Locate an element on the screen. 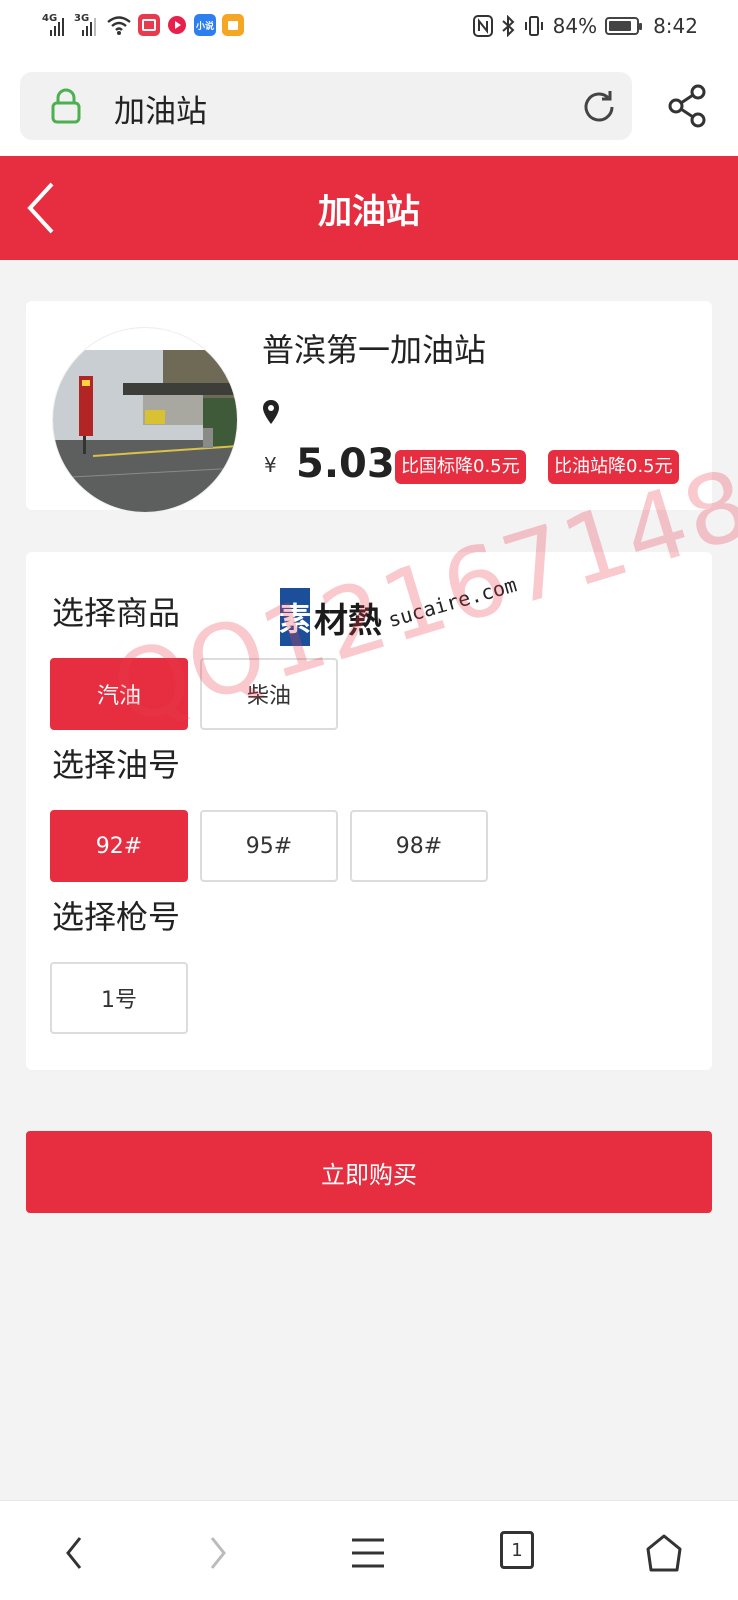  watermark-logo-block: 素 is located at coordinates (295, 617).